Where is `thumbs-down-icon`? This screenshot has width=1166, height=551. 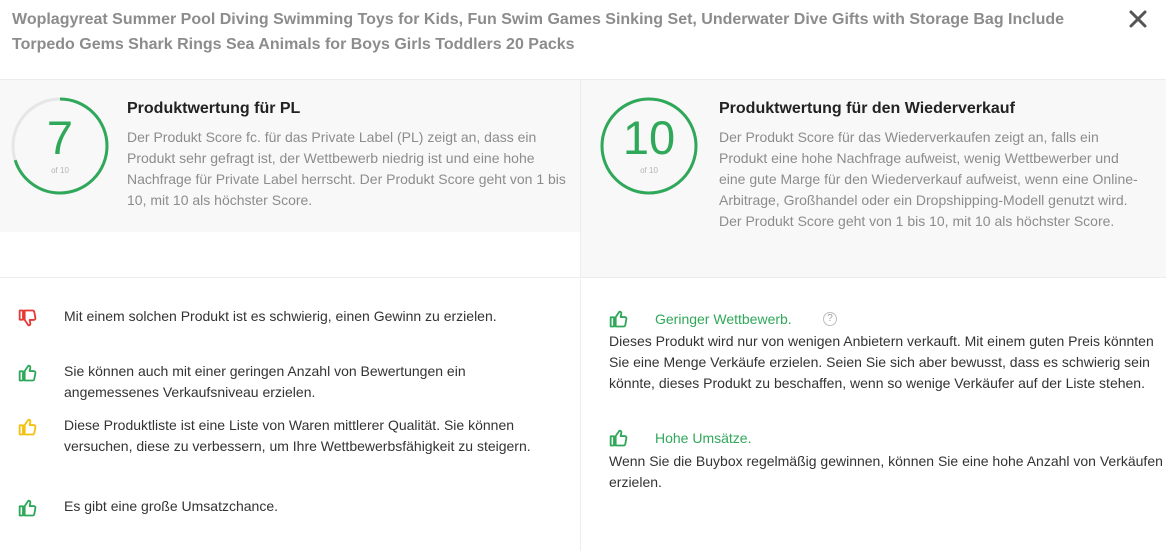 thumbs-down-icon is located at coordinates (28, 318).